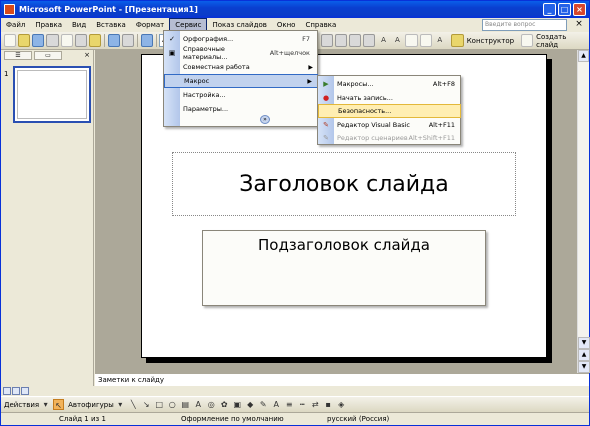  I want to click on increase-indent-icon, so click(425, 40).